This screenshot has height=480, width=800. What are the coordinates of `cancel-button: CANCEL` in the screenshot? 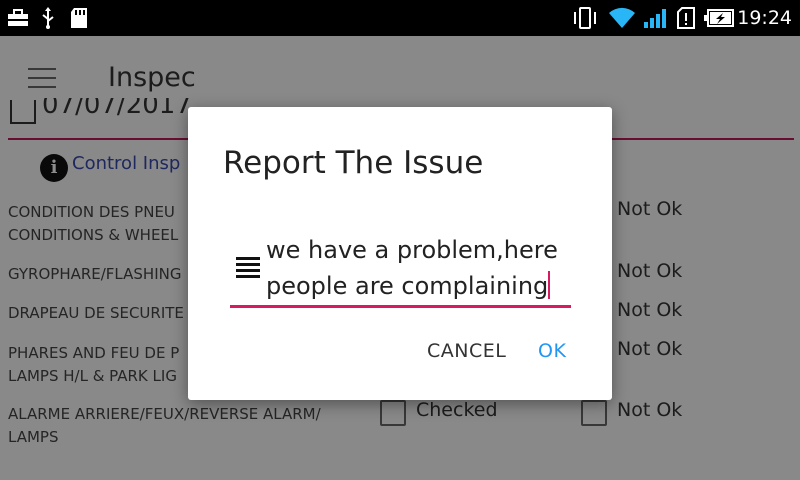 It's located at (466, 351).